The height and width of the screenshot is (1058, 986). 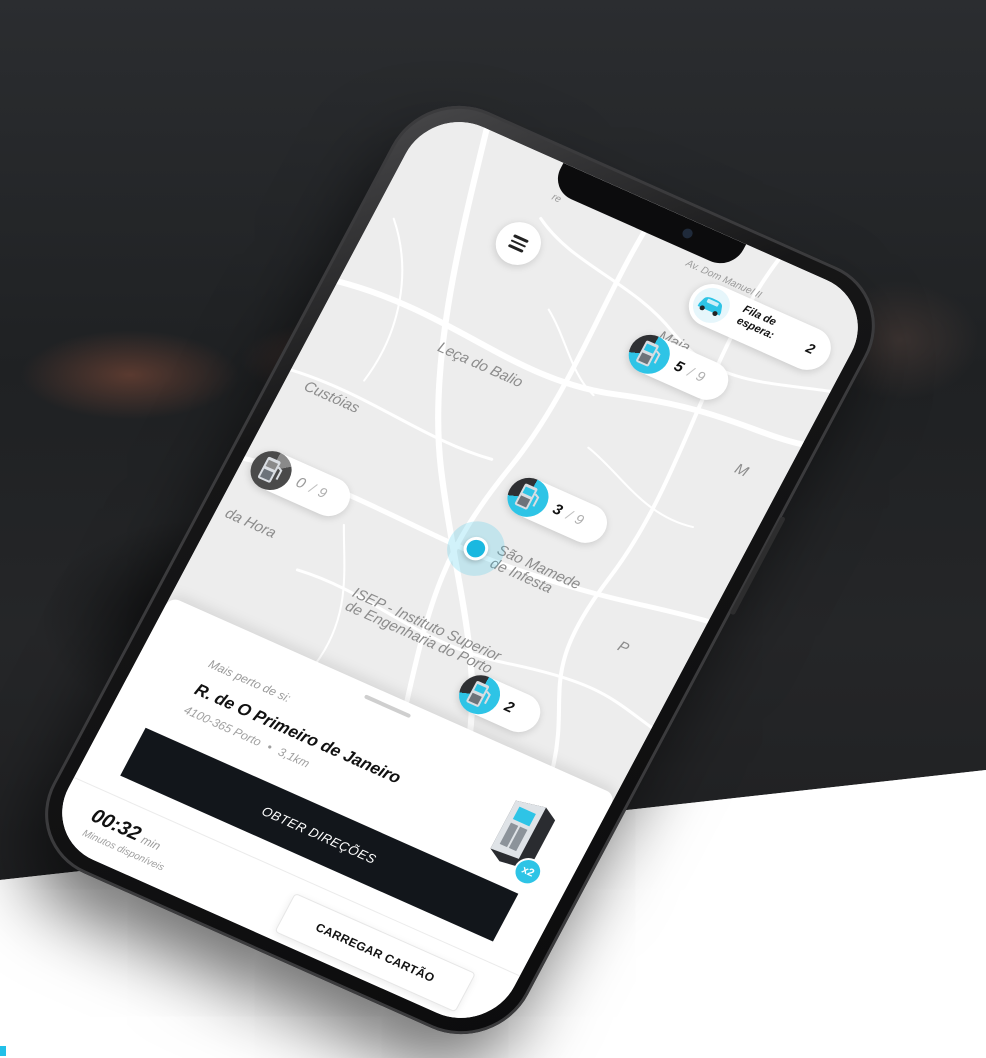 I want to click on camera-icon, so click(x=687, y=233).